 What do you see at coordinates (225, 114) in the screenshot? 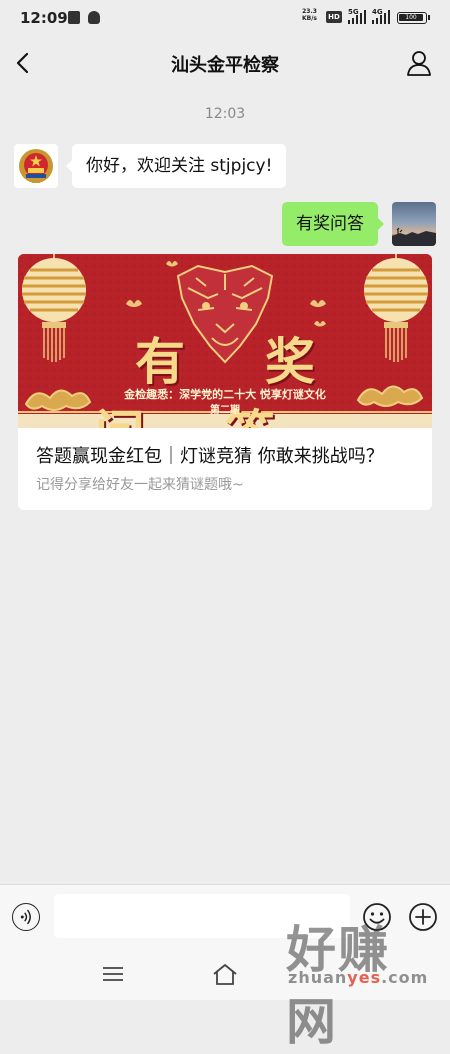
I see `message-timestamp: 12:03` at bounding box center [225, 114].